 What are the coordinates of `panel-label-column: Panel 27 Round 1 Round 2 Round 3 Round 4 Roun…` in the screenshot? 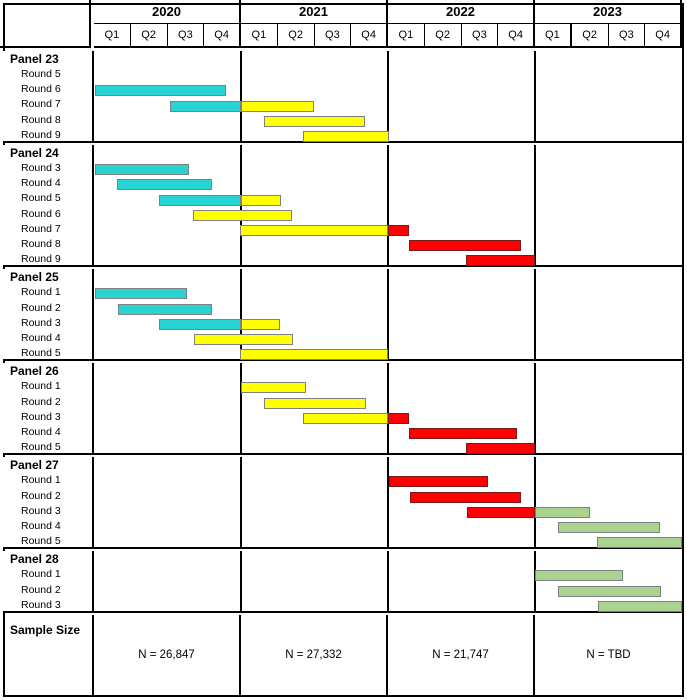 It's located at (48, 502).